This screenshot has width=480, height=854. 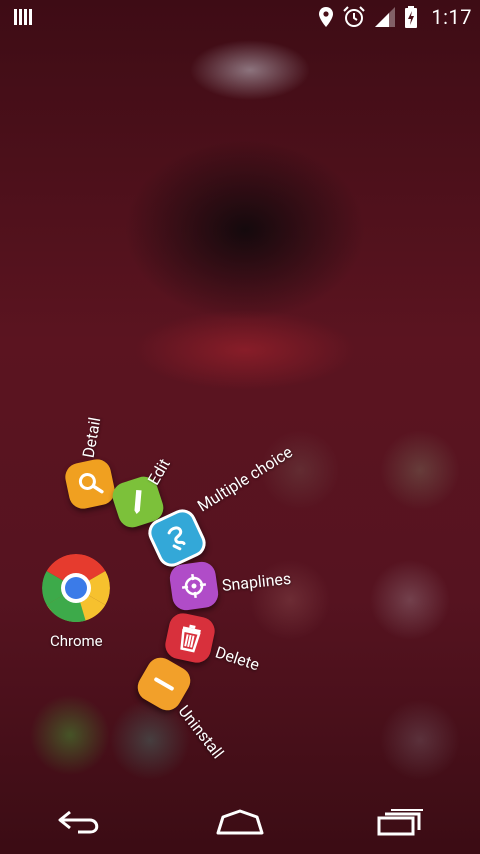 I want to click on back-icon, so click(x=78, y=822).